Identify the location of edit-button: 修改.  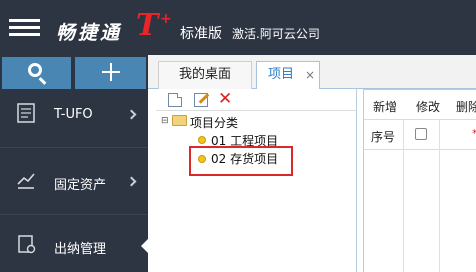
(428, 106).